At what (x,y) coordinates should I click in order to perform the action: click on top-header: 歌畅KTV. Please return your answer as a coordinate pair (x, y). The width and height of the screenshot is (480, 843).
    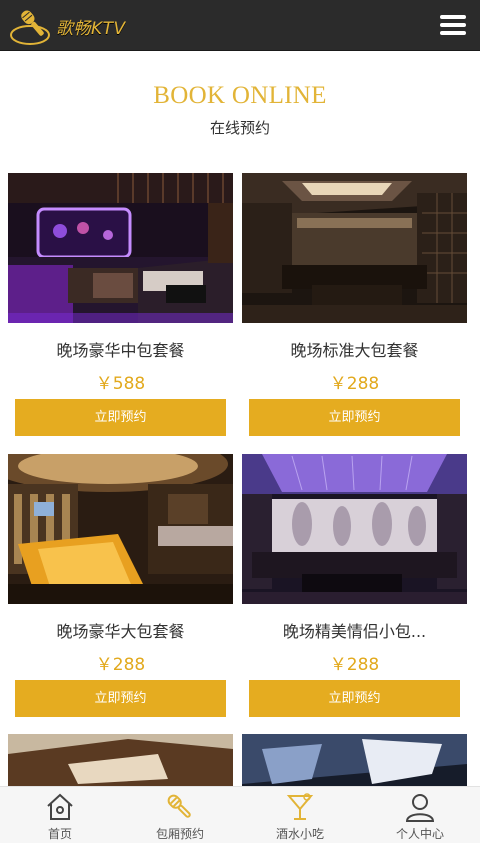
    Looking at the image, I should click on (240, 25).